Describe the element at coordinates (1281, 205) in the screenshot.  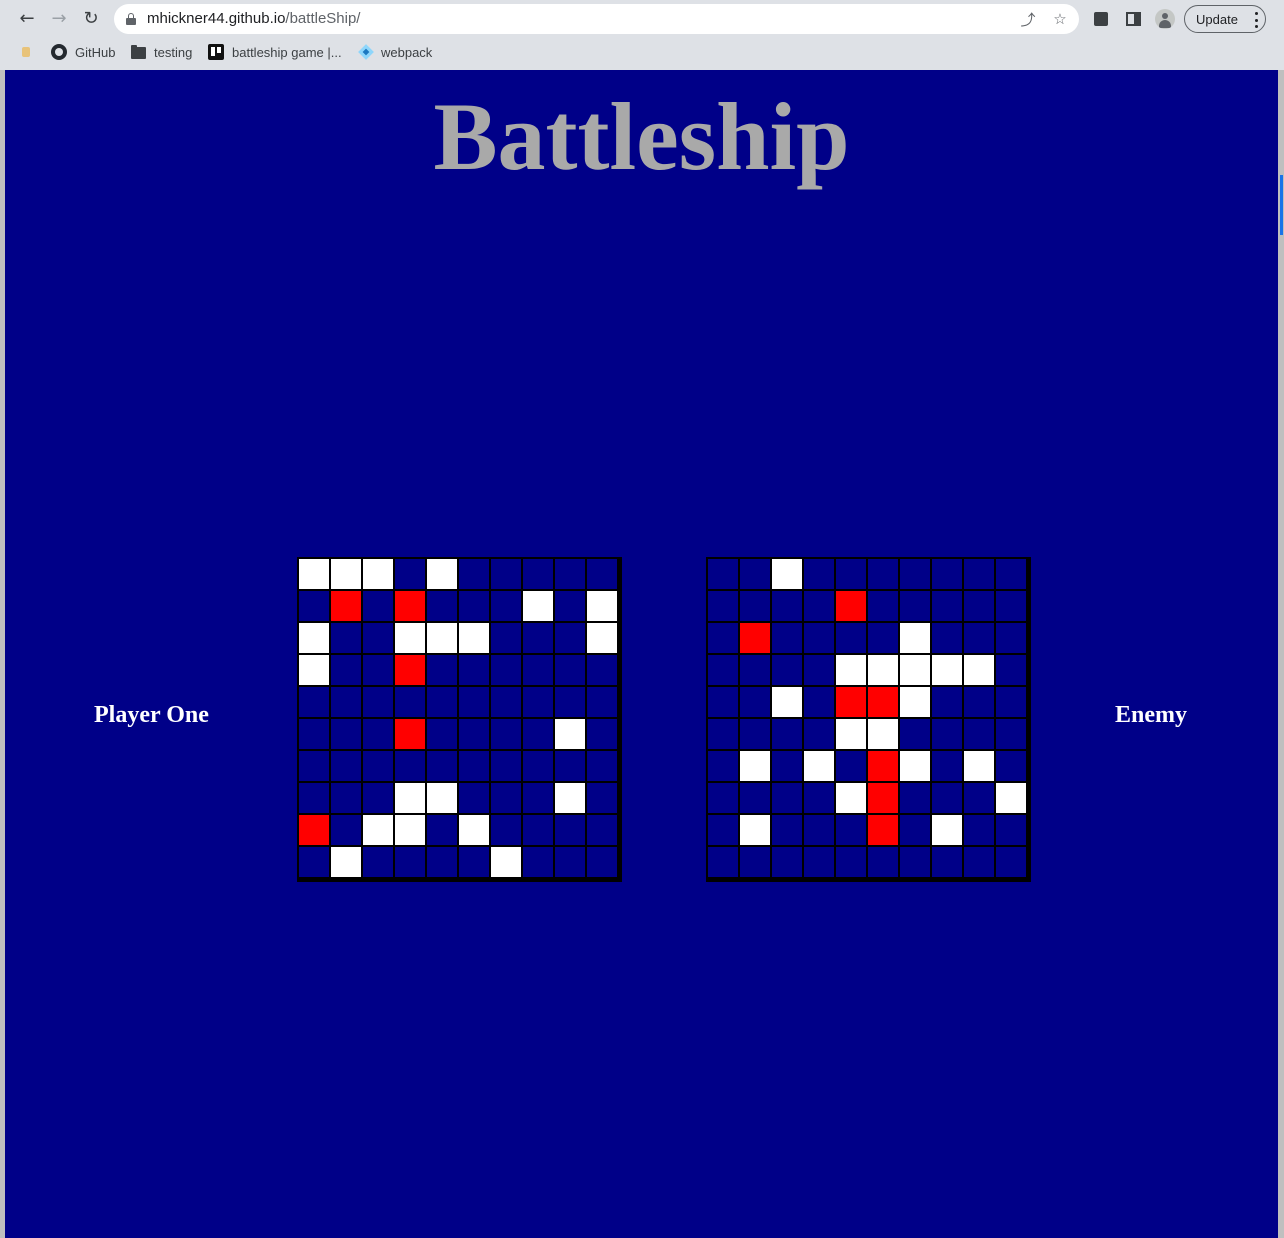
I see `scrollbar-thumb` at that location.